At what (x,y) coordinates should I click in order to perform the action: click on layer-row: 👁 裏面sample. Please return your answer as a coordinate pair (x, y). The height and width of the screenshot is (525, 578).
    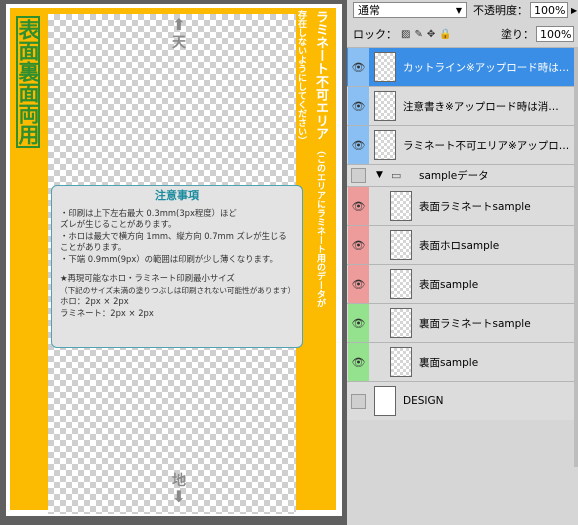
    Looking at the image, I should click on (462, 361).